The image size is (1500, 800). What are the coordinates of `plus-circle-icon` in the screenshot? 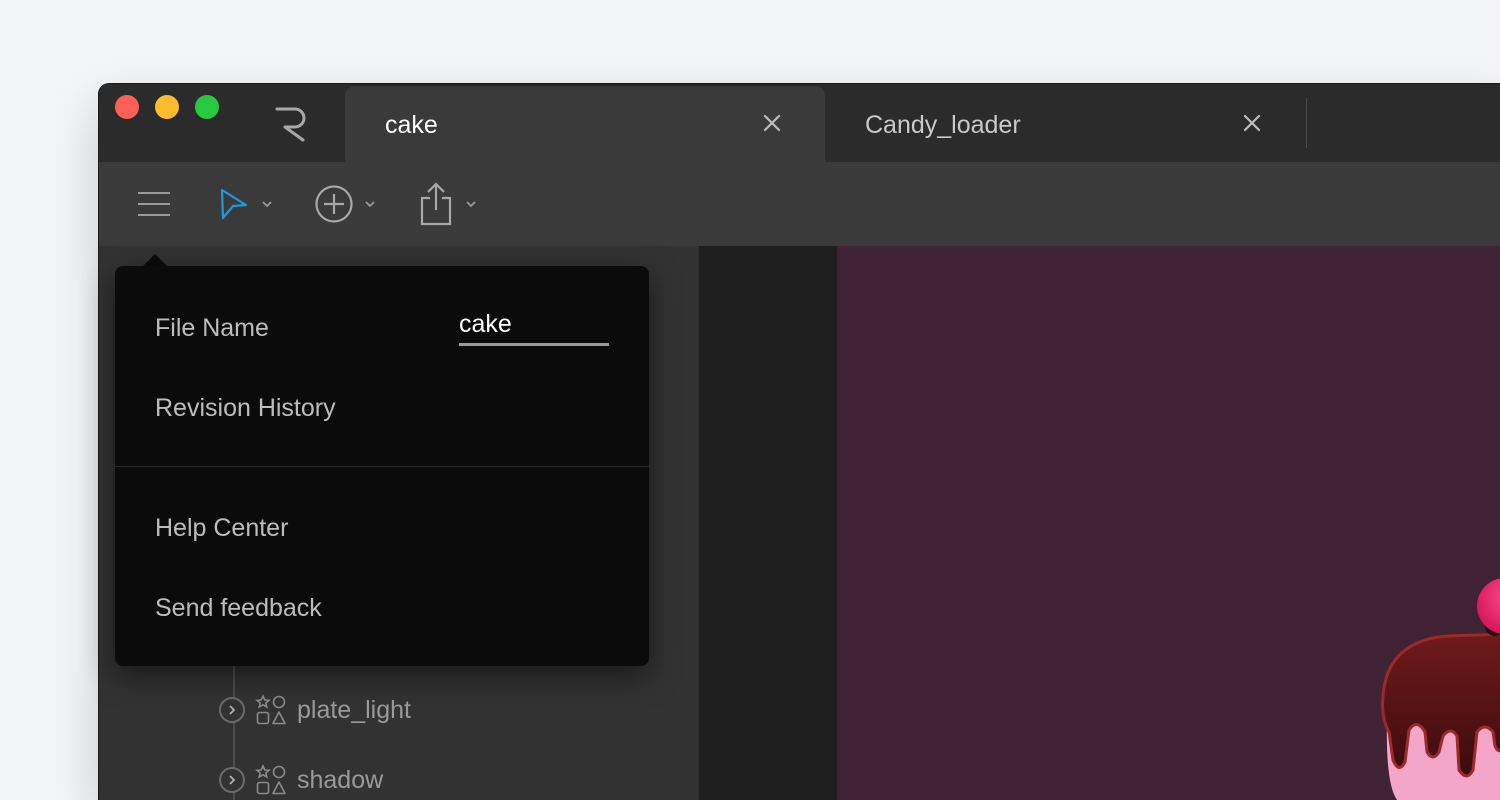 It's located at (334, 204).